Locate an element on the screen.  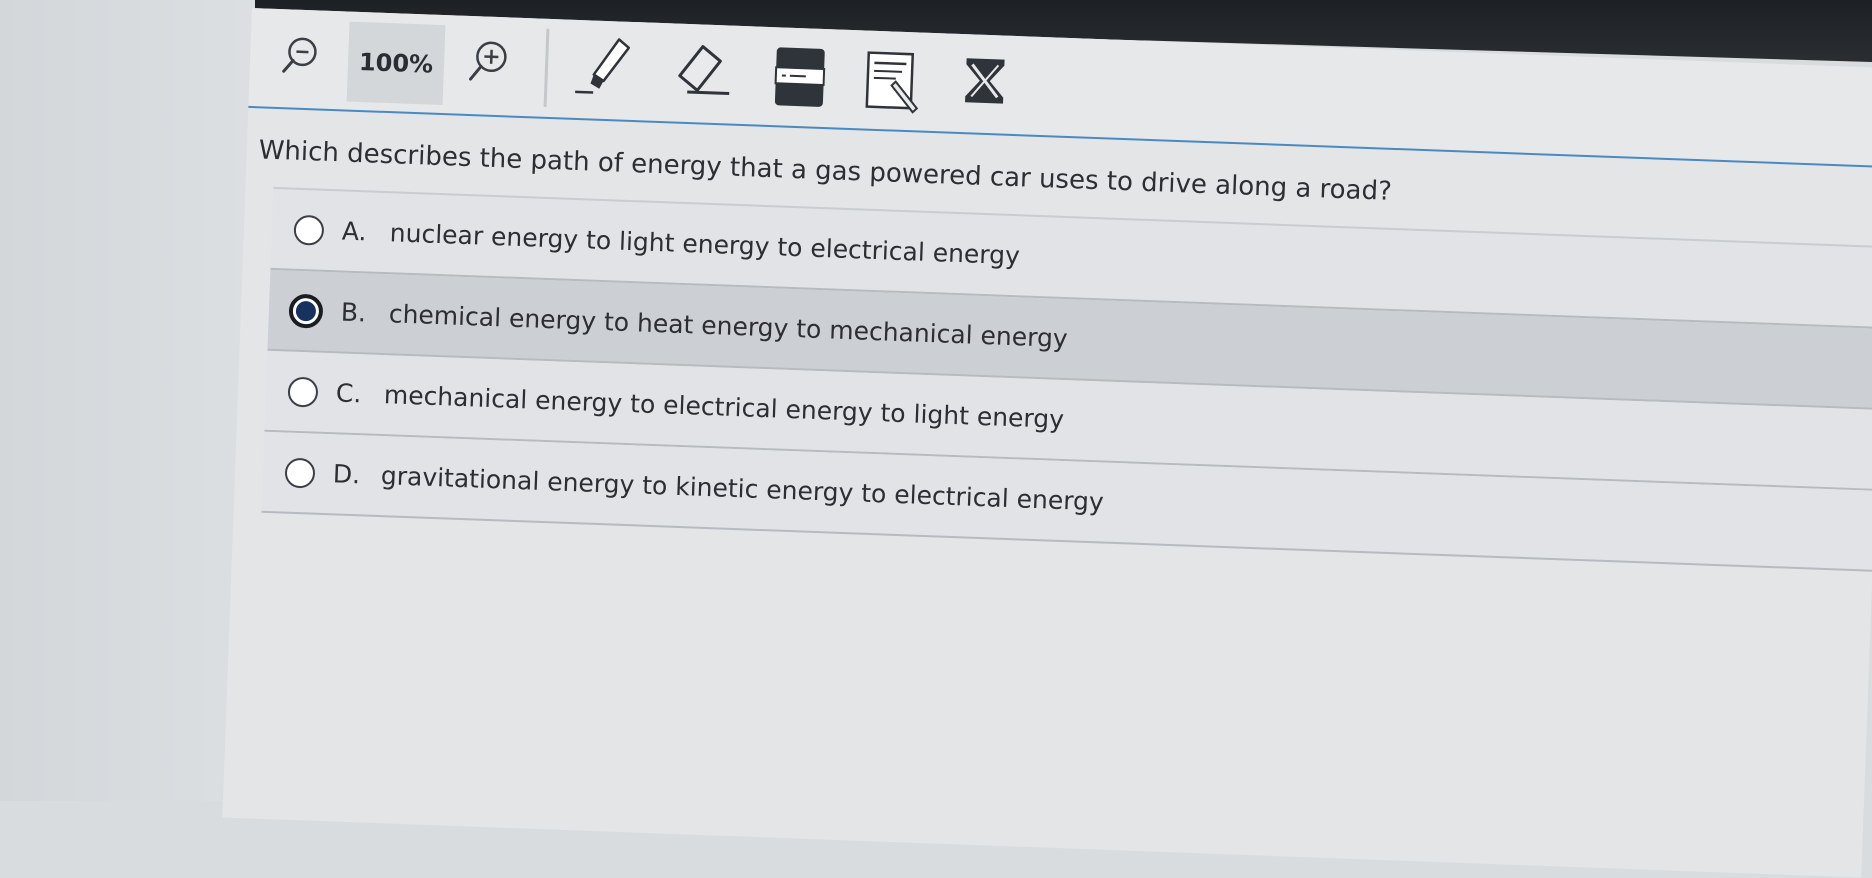
answer-masking-icon is located at coordinates (985, 81).